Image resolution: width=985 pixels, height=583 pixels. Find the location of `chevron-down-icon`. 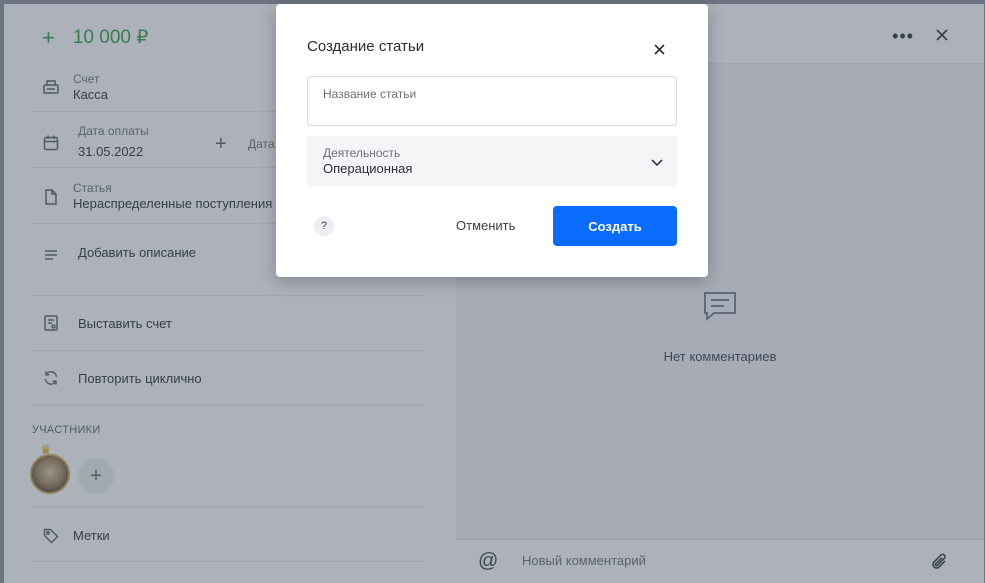

chevron-down-icon is located at coordinates (657, 163).